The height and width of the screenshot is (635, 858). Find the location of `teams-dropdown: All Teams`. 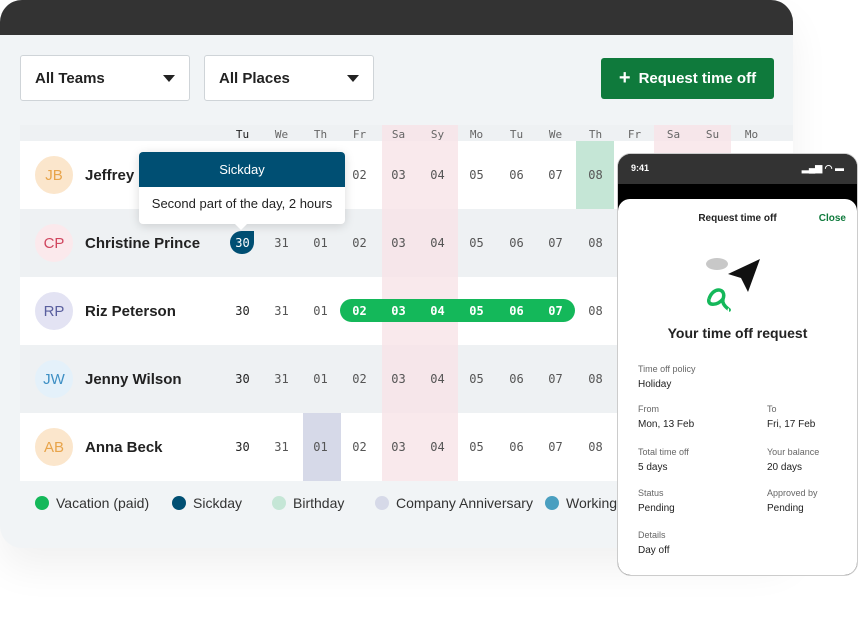

teams-dropdown: All Teams is located at coordinates (105, 78).